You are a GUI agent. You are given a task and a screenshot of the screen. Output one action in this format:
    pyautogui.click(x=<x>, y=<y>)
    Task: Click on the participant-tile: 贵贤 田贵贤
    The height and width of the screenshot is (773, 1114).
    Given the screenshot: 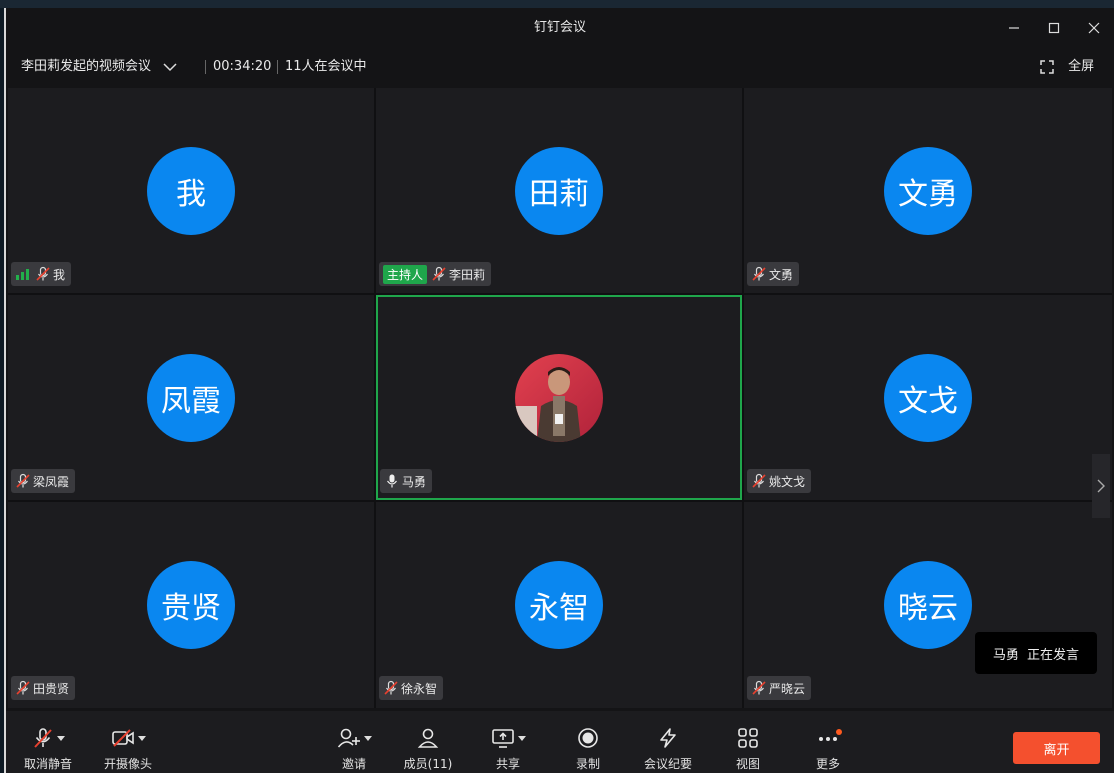 What is the action you would take?
    pyautogui.click(x=191, y=605)
    